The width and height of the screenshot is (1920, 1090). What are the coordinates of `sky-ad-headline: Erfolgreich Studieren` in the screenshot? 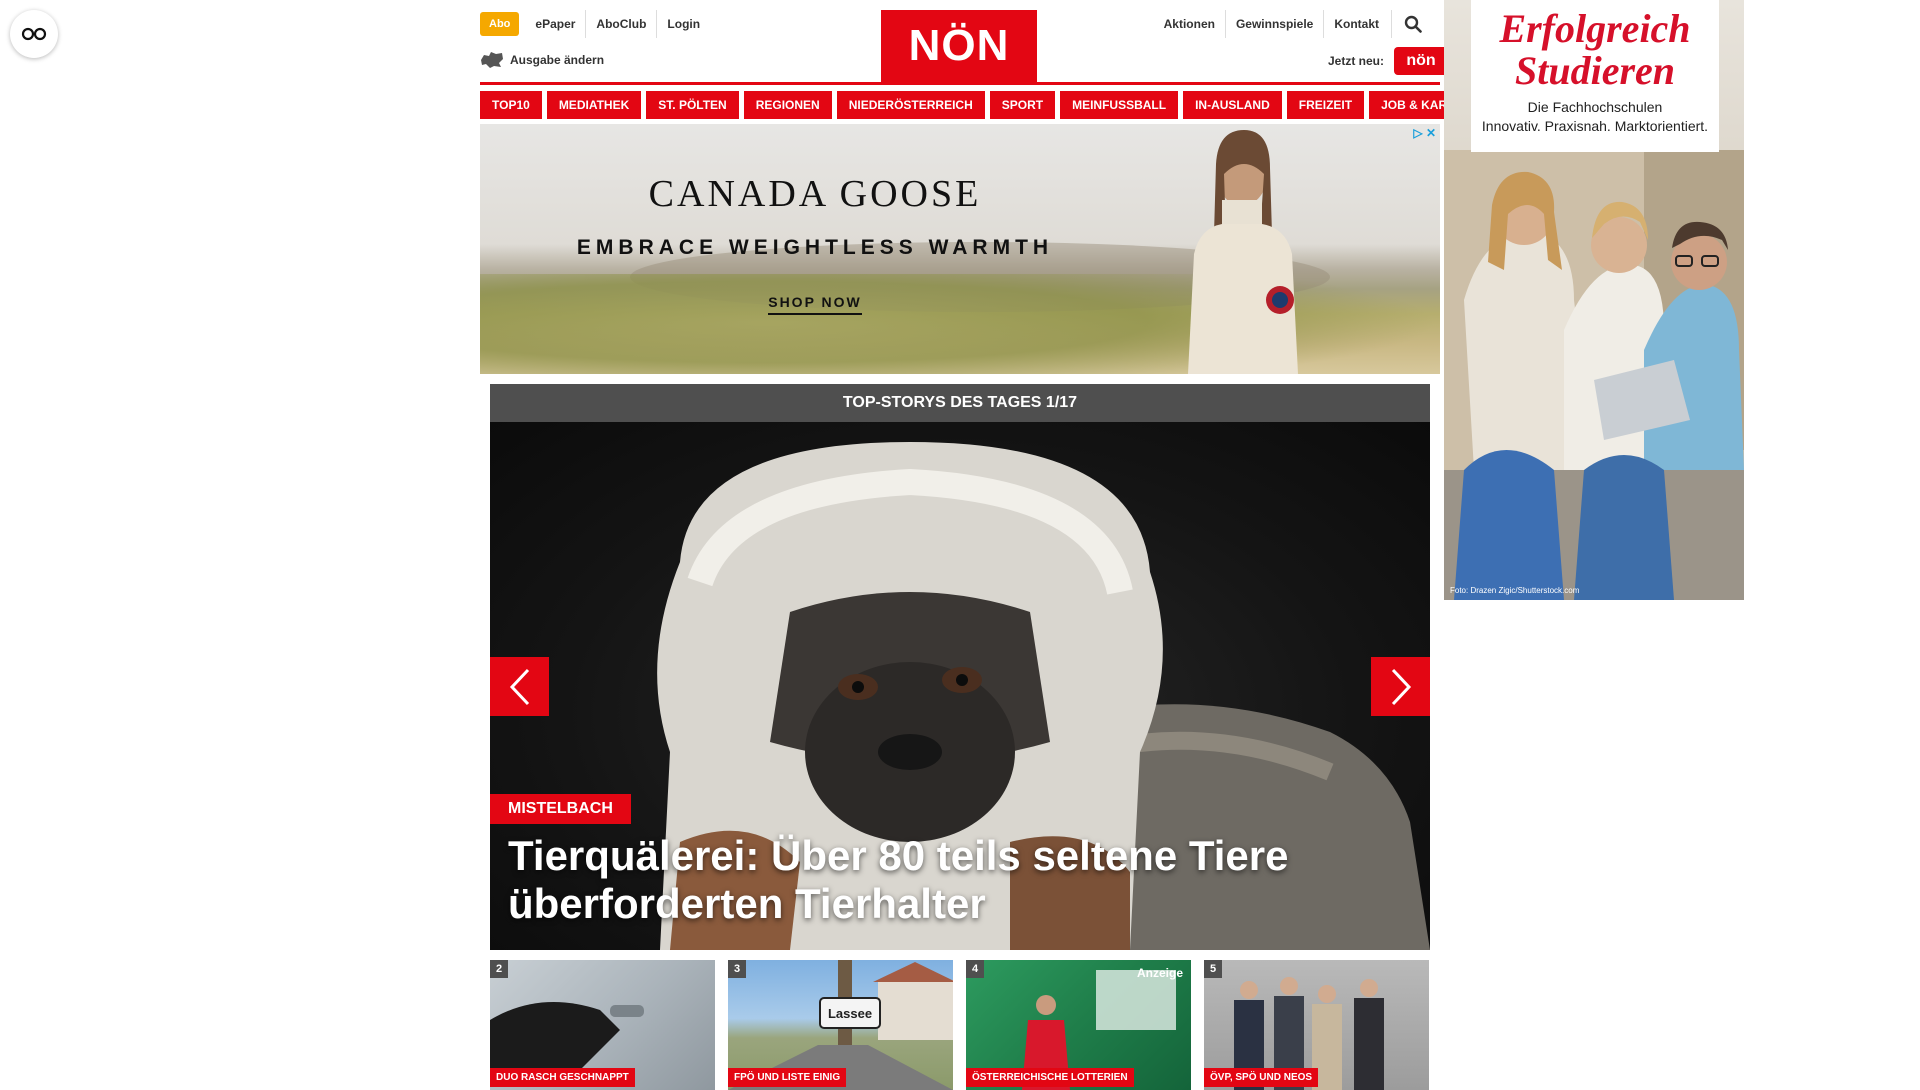 It's located at (1595, 50).